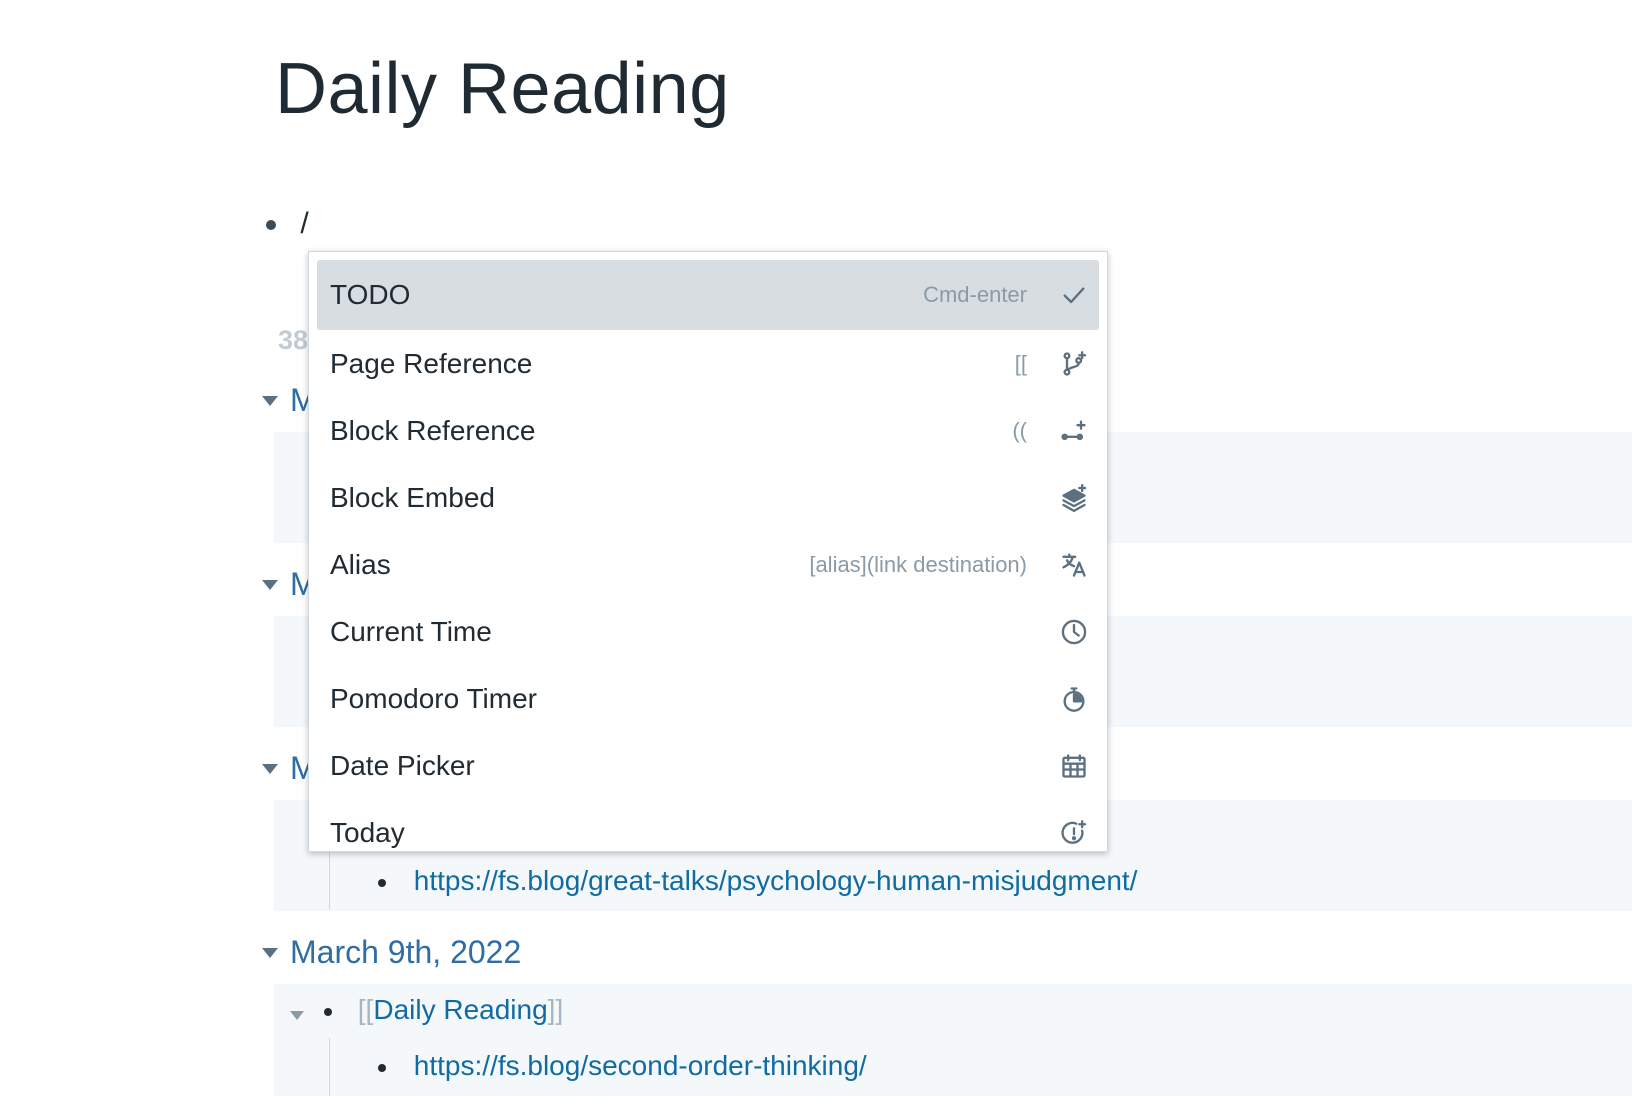 This screenshot has width=1632, height=1096. Describe the element at coordinates (708, 363) in the screenshot. I see `menu-item-page-reference: Page Reference [[` at that location.